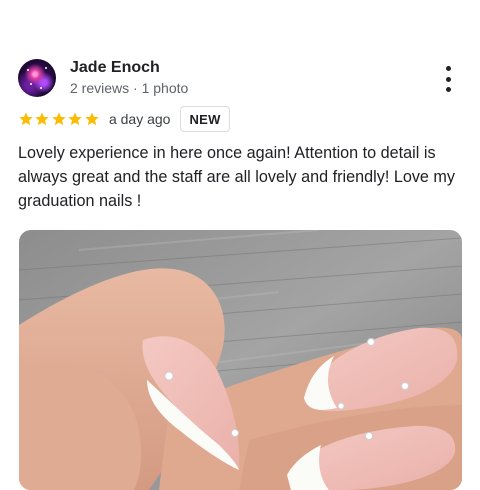  What do you see at coordinates (139, 119) in the screenshot?
I see `review-time: a day ago` at bounding box center [139, 119].